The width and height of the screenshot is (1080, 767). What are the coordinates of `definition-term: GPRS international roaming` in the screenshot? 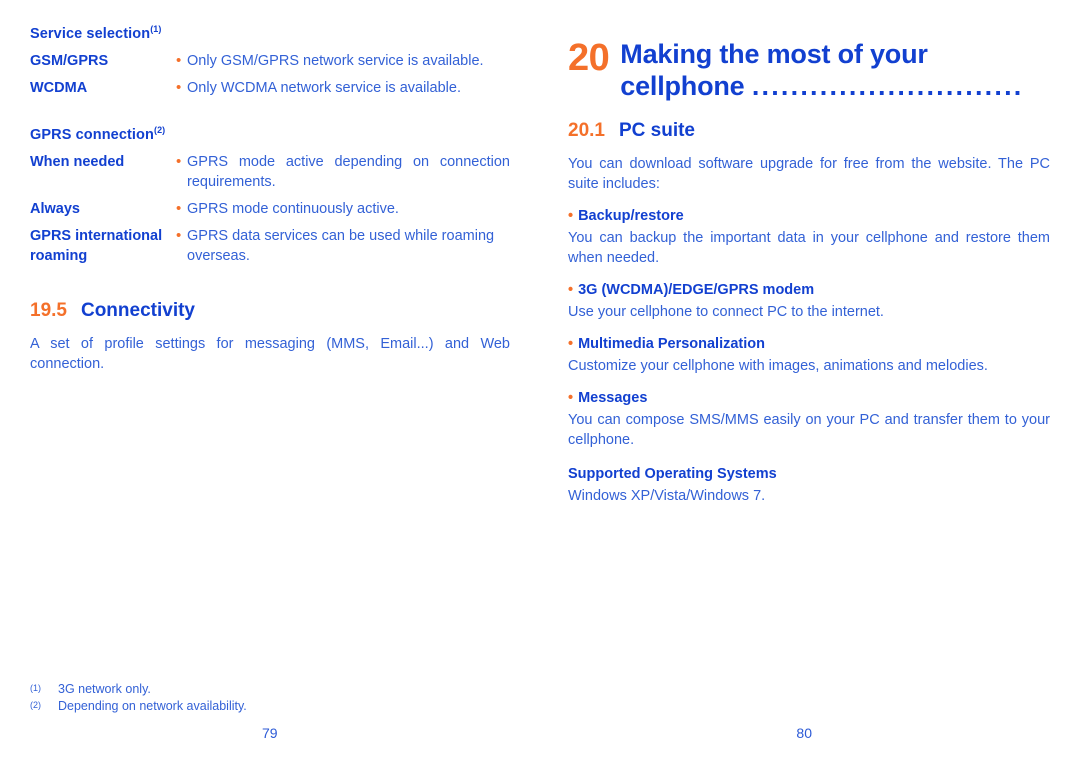 It's located at (96, 245).